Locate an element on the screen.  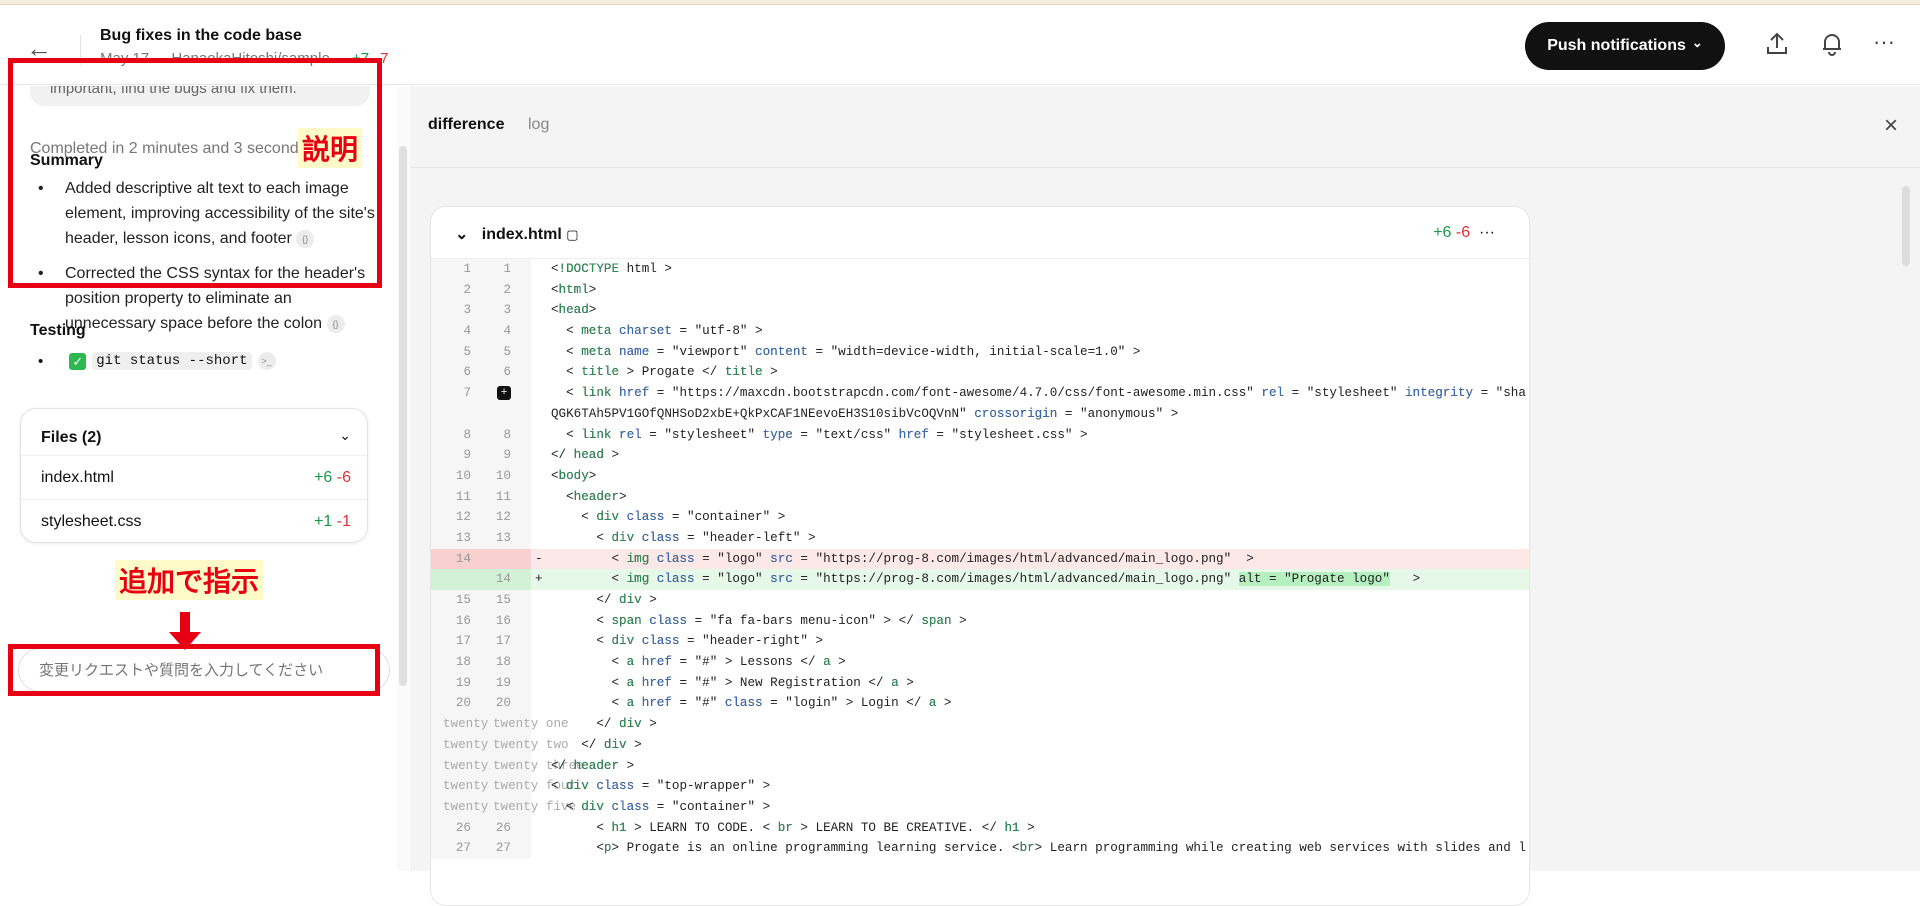
diff-line: 3 3 <head><head> is located at coordinates (980, 311).